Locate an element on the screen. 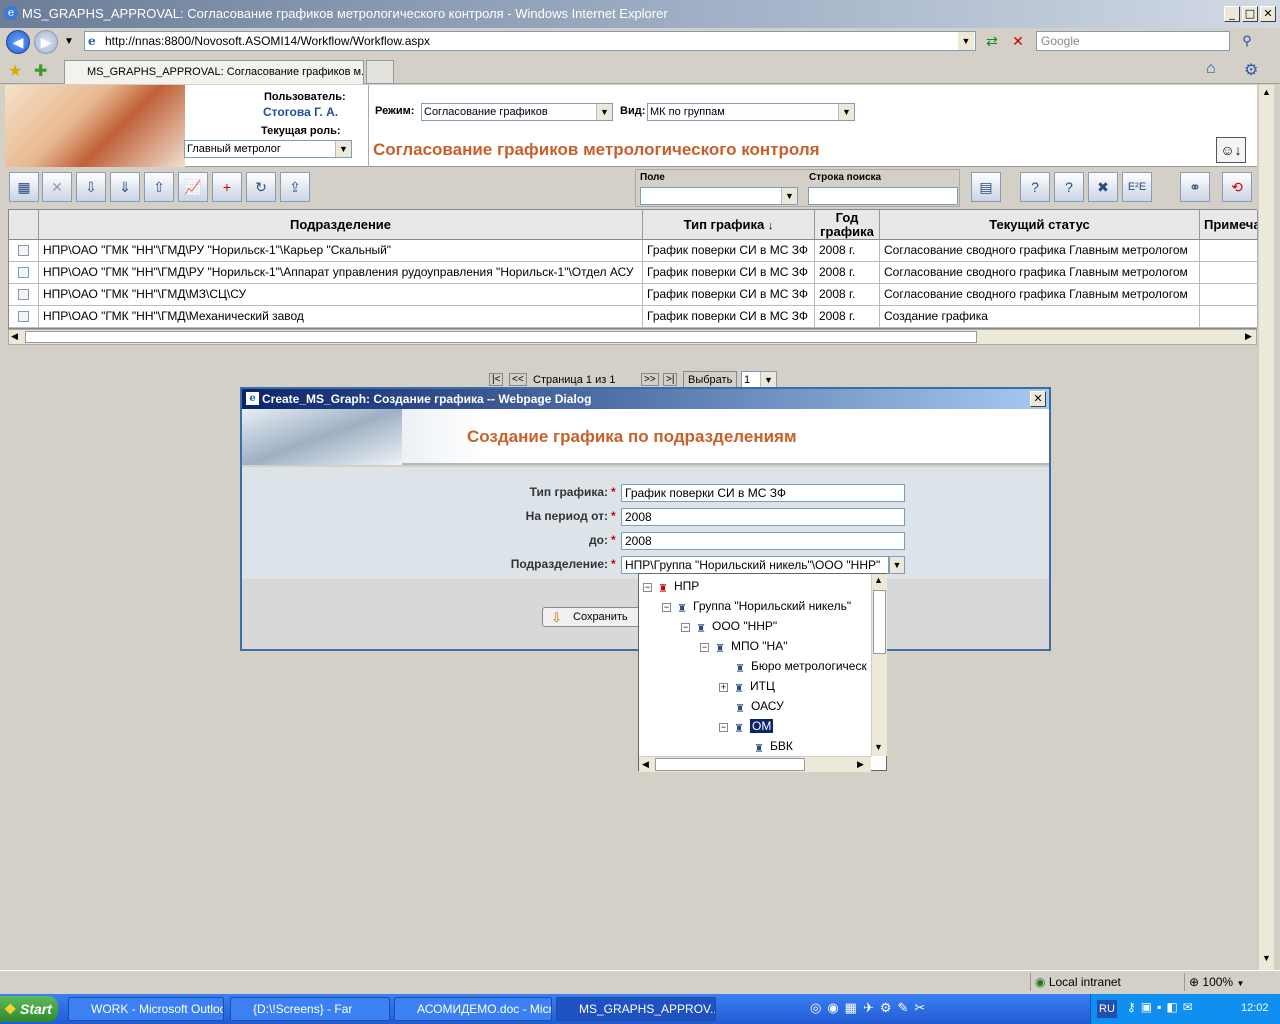 This screenshot has height=1024, width=1280. start-button: ❖ Start is located at coordinates (29, 1009).